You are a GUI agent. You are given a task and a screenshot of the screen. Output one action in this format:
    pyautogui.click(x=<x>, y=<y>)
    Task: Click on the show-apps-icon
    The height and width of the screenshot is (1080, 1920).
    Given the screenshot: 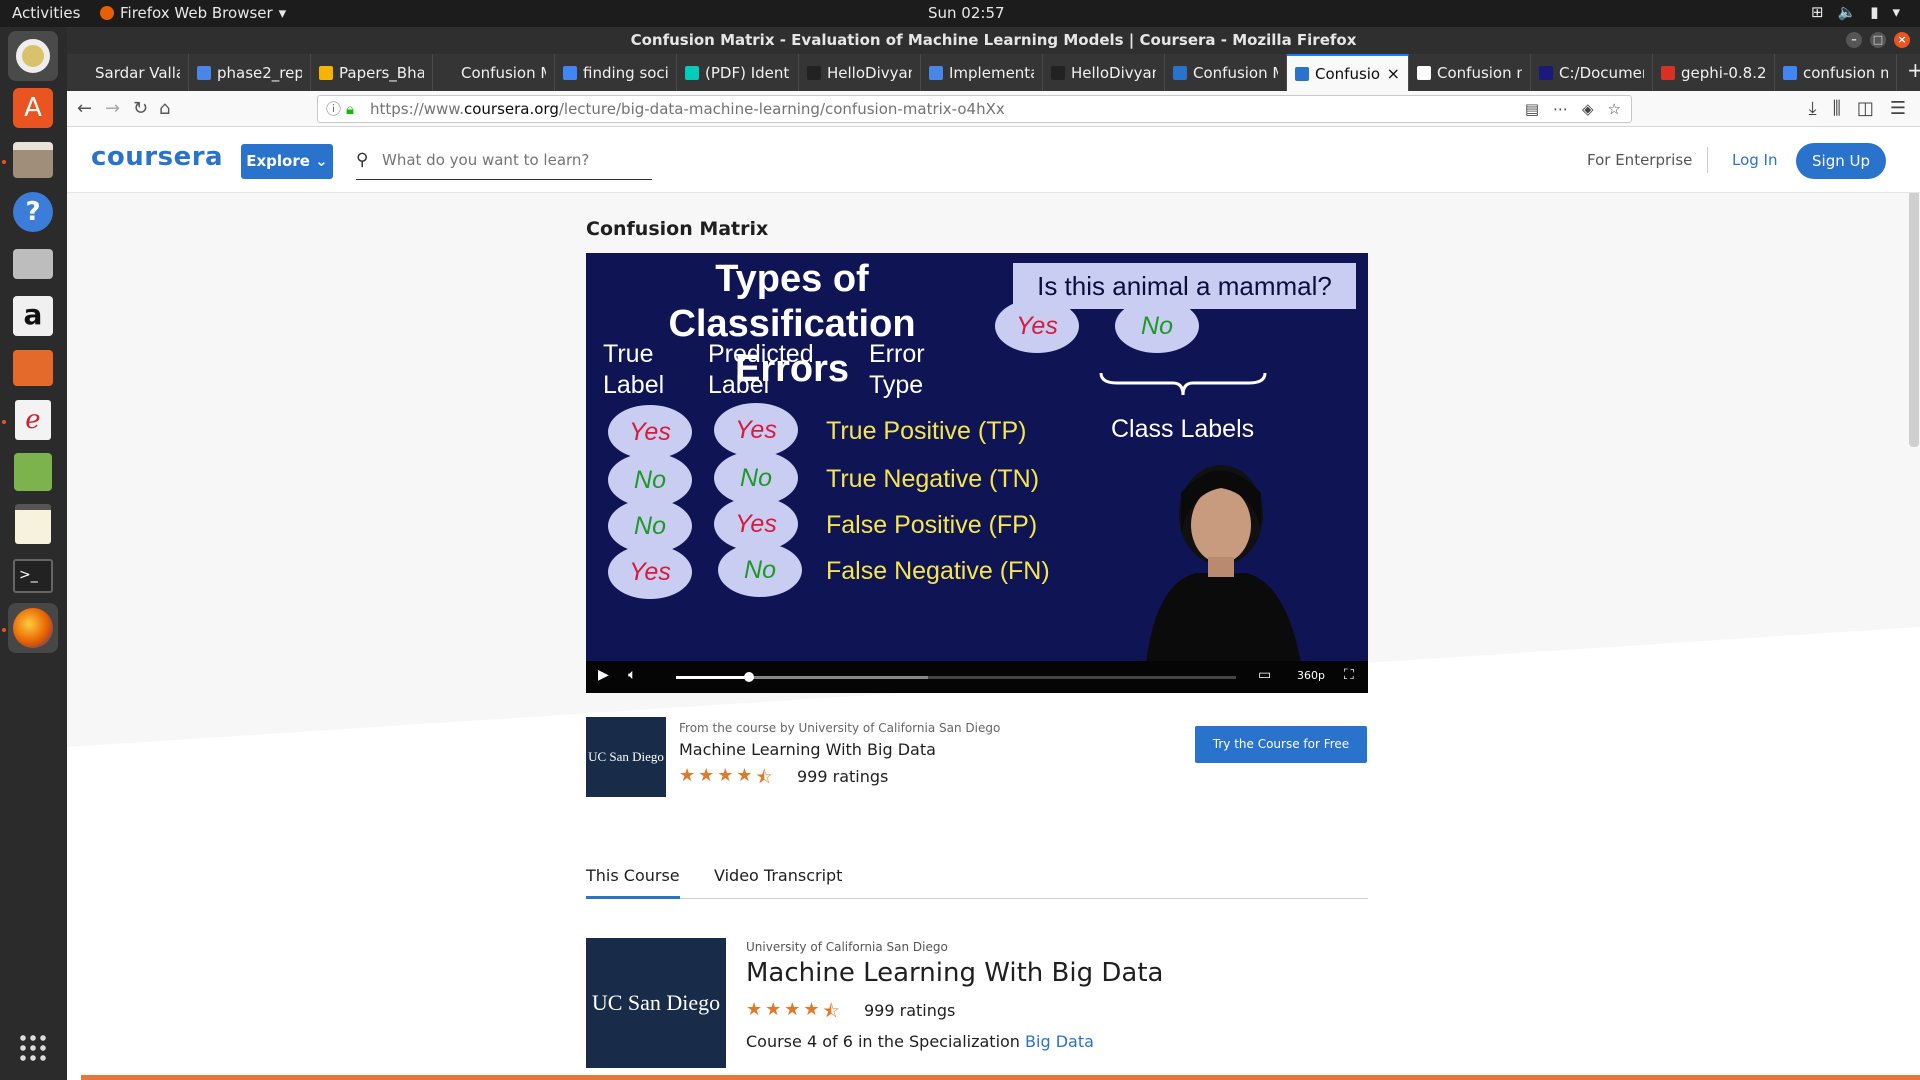 What is the action you would take?
    pyautogui.click(x=33, y=1048)
    